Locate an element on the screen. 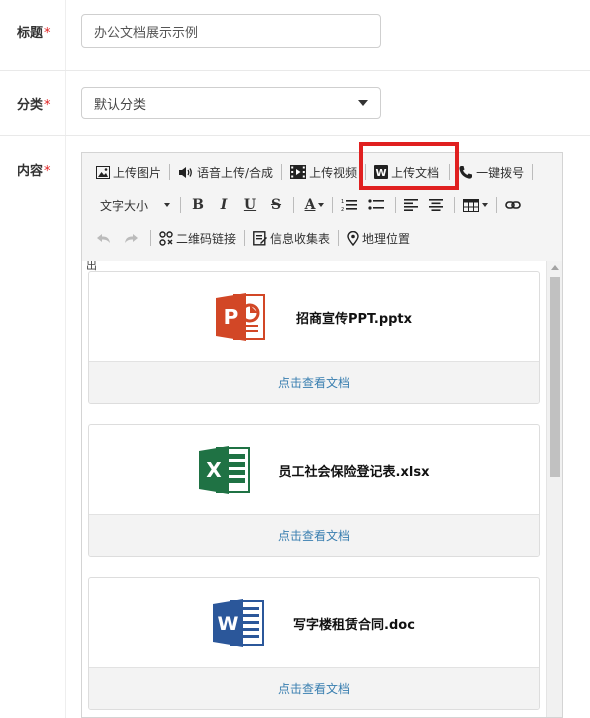 The width and height of the screenshot is (590, 718). info-form-button: 信息收集表 is located at coordinates (291, 238).